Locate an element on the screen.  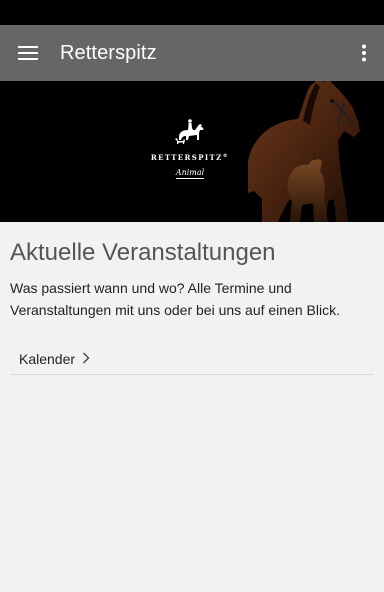
app-title: Retterspitz is located at coordinates (108, 53).